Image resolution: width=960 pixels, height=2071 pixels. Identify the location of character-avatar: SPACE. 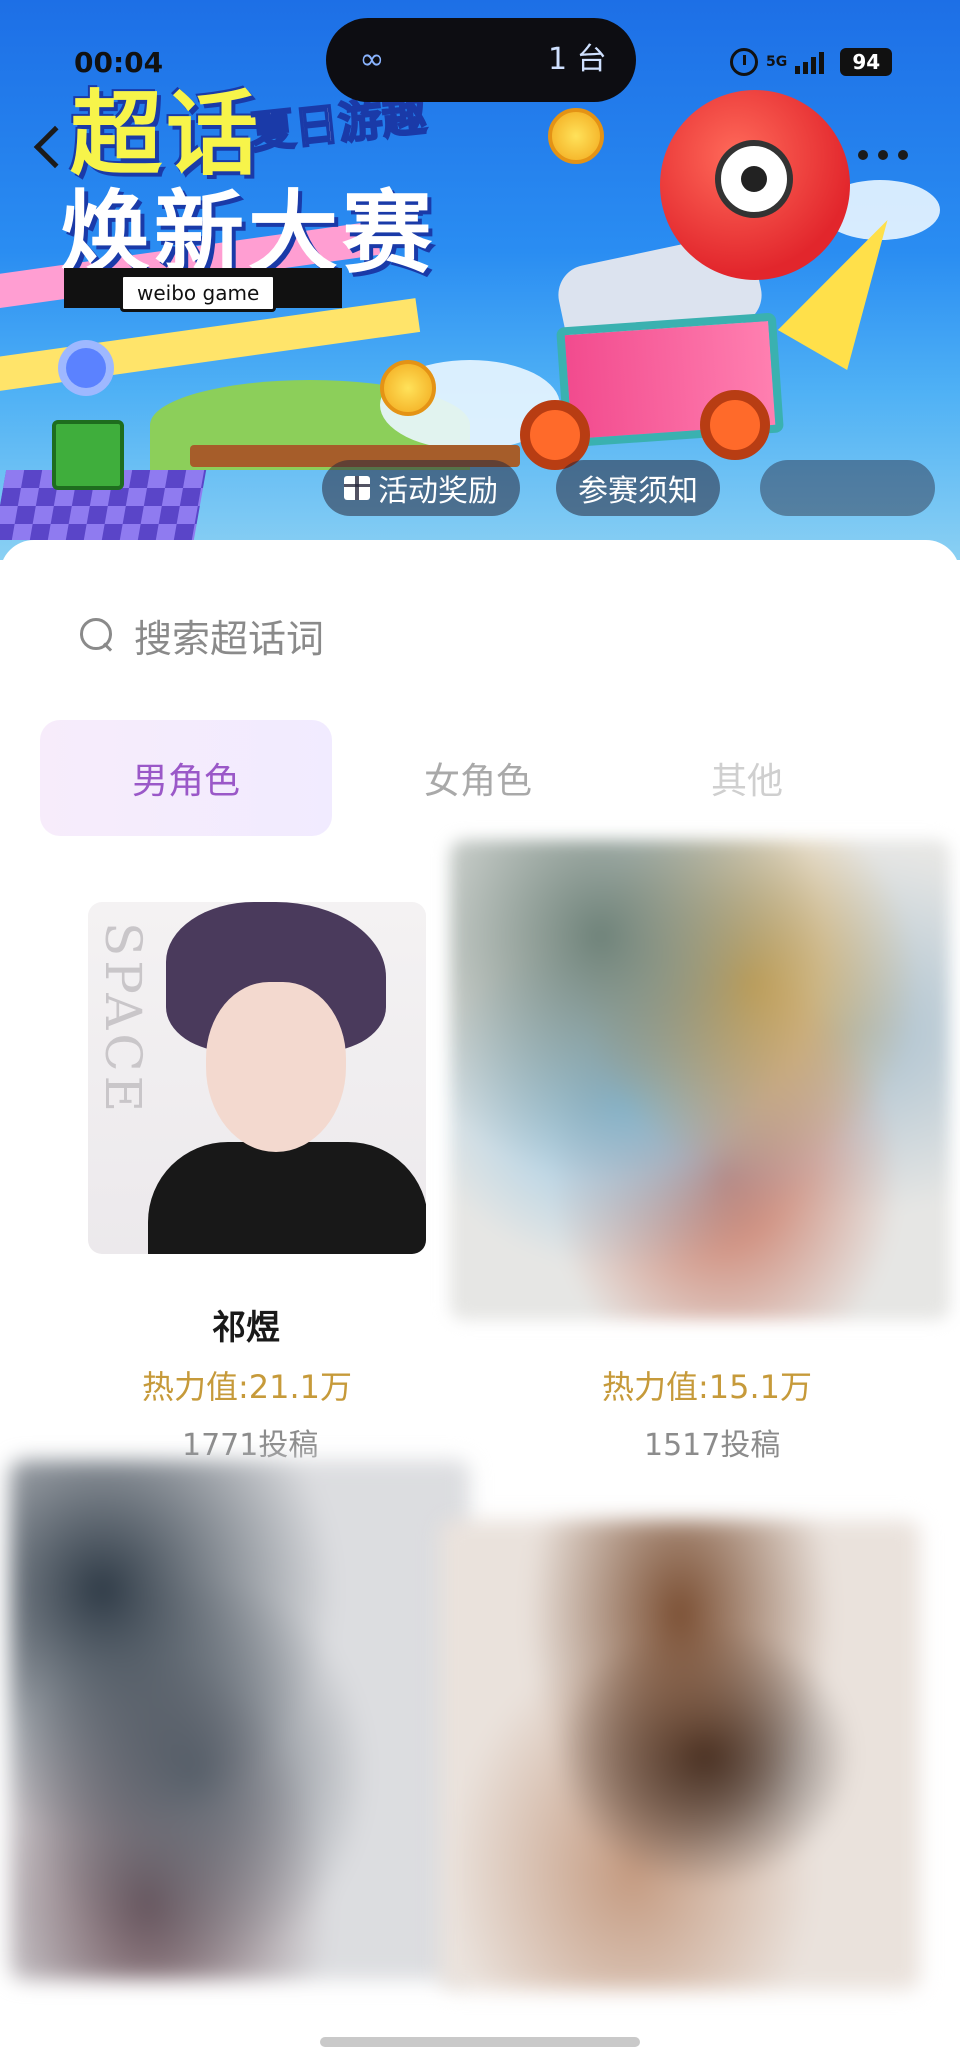
(257, 1078).